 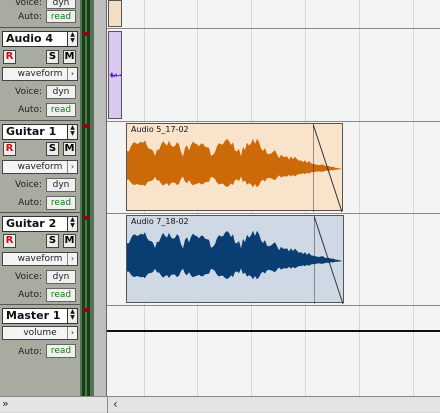 I want to click on track-name-field: Master 1 ▲ ▼, so click(x=40, y=316).